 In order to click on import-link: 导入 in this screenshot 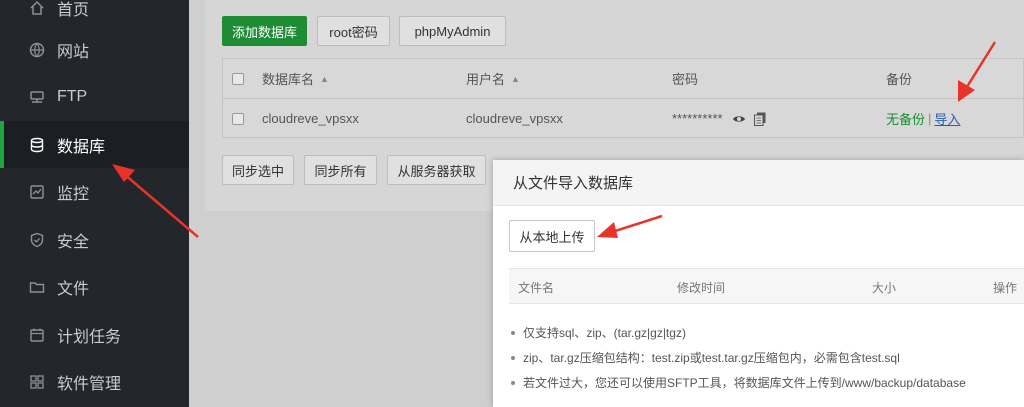, I will do `click(947, 118)`.